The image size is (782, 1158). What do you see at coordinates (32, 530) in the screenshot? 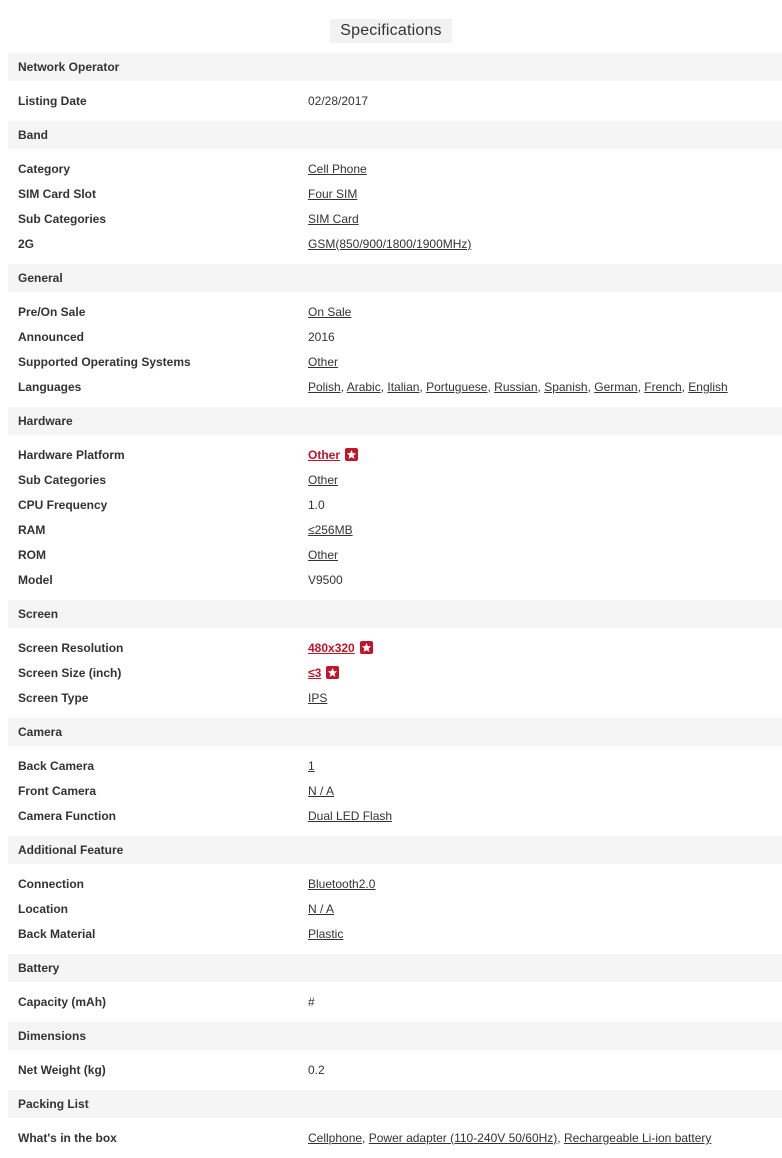
I see `spec-key: RAM` at bounding box center [32, 530].